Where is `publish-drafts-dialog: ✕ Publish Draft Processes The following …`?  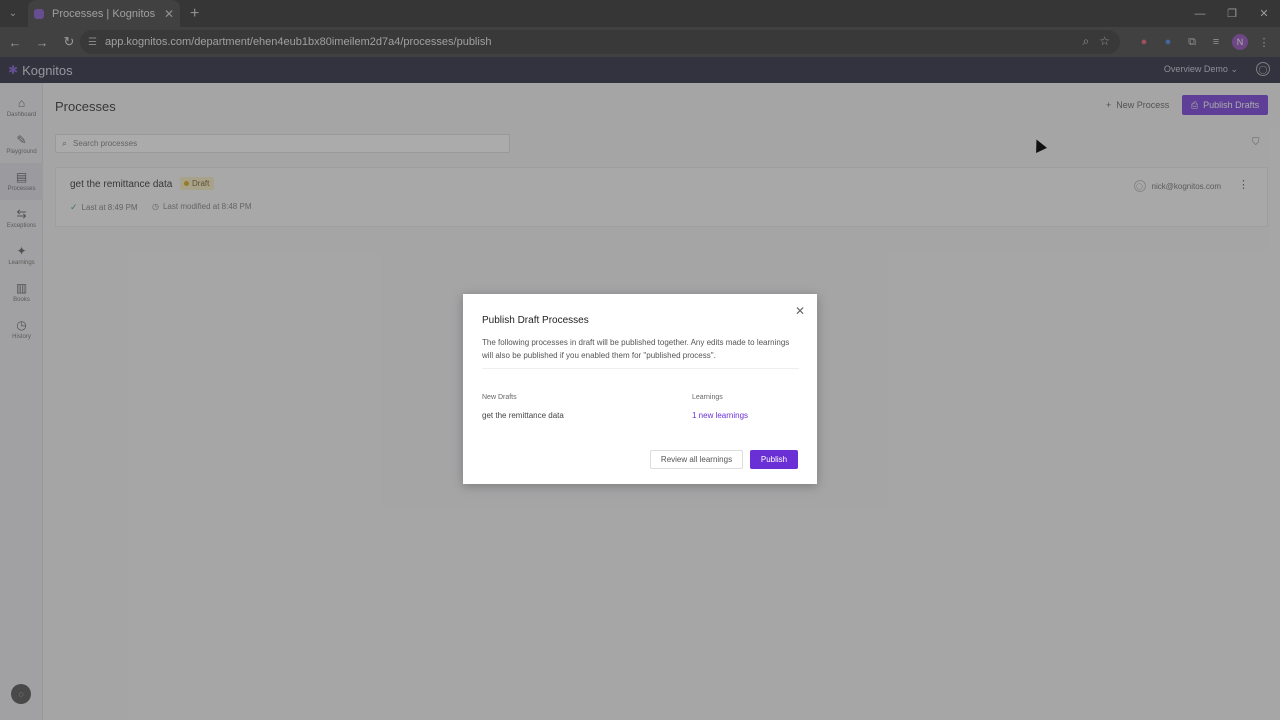 publish-drafts-dialog: ✕ Publish Draft Processes The following … is located at coordinates (640, 389).